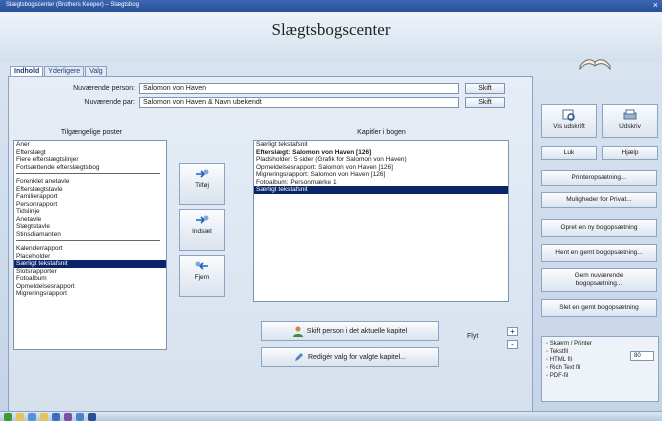 The height and width of the screenshot is (421, 662). What do you see at coordinates (381, 132) in the screenshot?
I see `chapters-header: Kapitler i bogen` at bounding box center [381, 132].